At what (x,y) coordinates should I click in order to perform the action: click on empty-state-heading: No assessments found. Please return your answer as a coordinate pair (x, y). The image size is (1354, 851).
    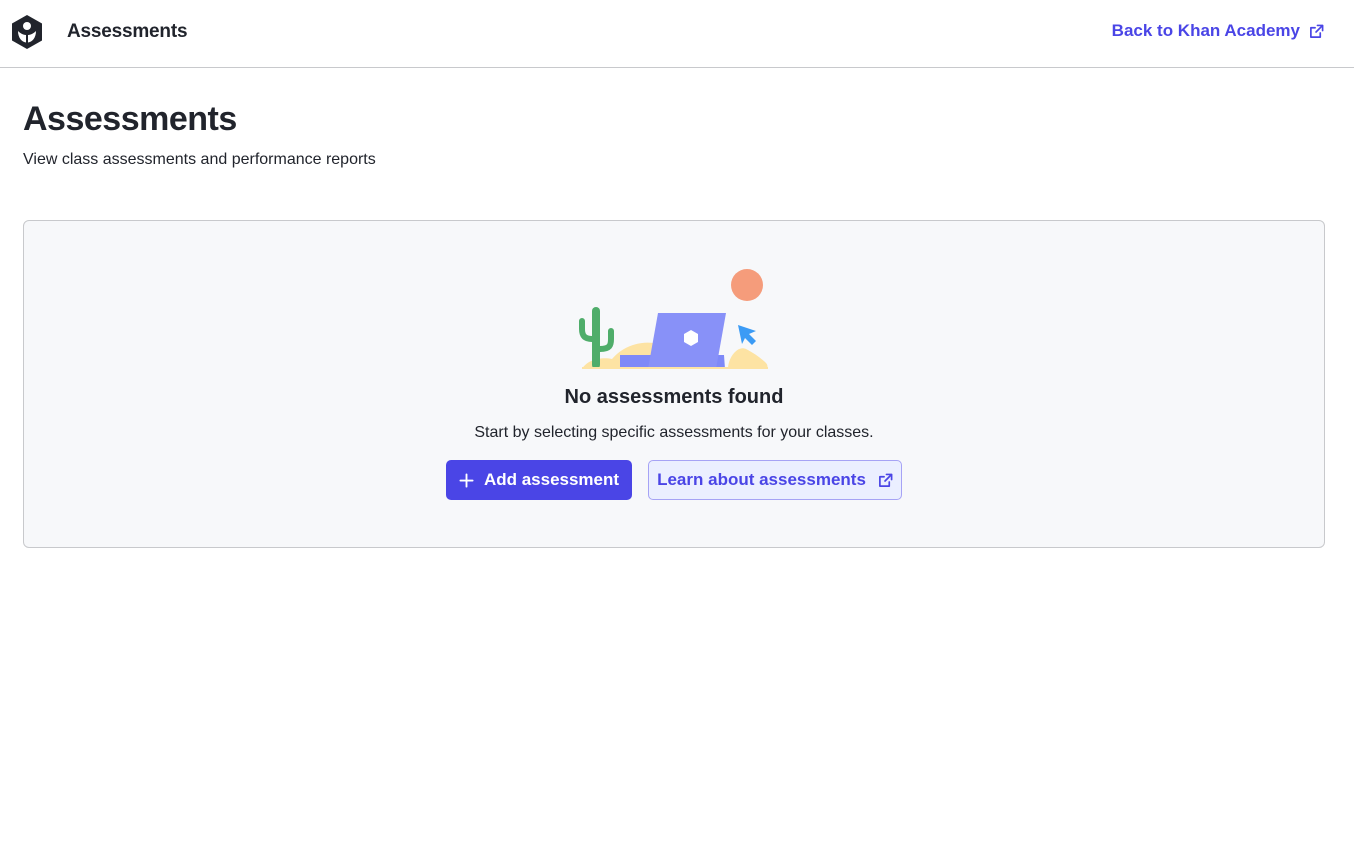
    Looking at the image, I should click on (674, 397).